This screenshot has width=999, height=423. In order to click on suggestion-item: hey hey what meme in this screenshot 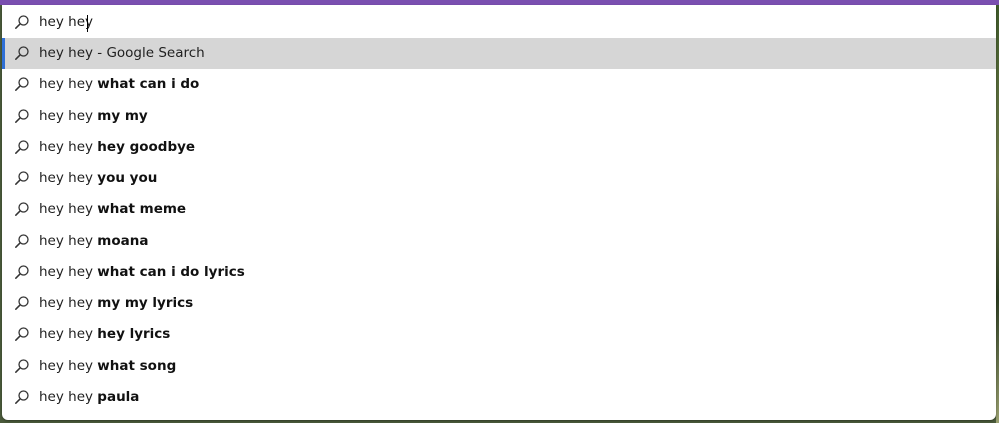, I will do `click(499, 209)`.